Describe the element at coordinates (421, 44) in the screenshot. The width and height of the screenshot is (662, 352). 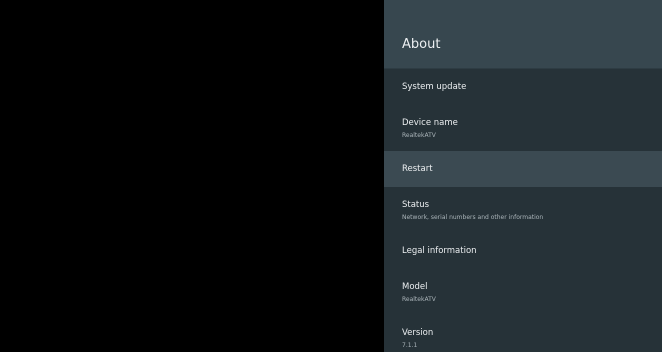
I see `panel-title: About` at that location.